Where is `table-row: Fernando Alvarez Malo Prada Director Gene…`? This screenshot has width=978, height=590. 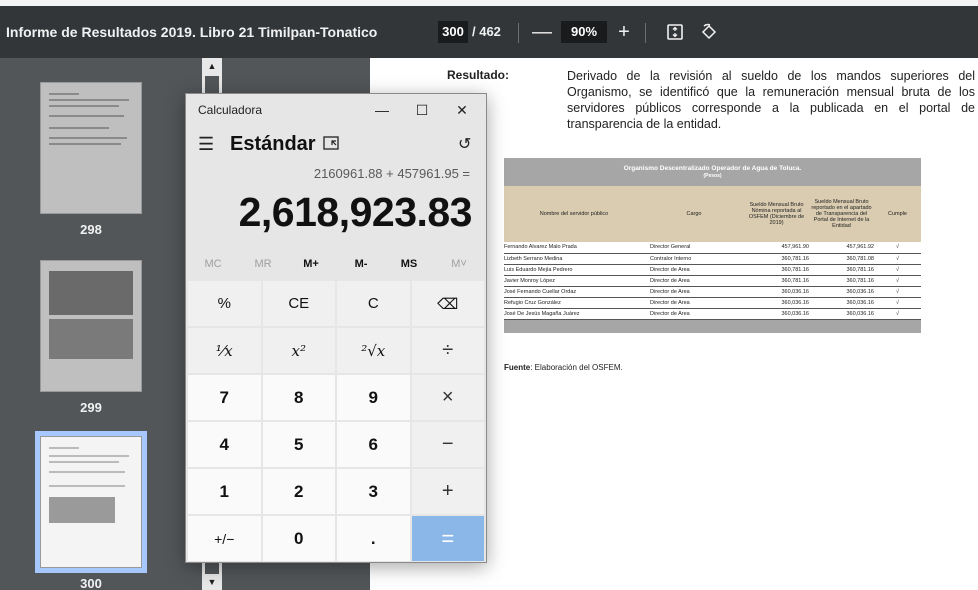
table-row: Fernando Alvarez Malo Prada Director Gene… is located at coordinates (712, 247).